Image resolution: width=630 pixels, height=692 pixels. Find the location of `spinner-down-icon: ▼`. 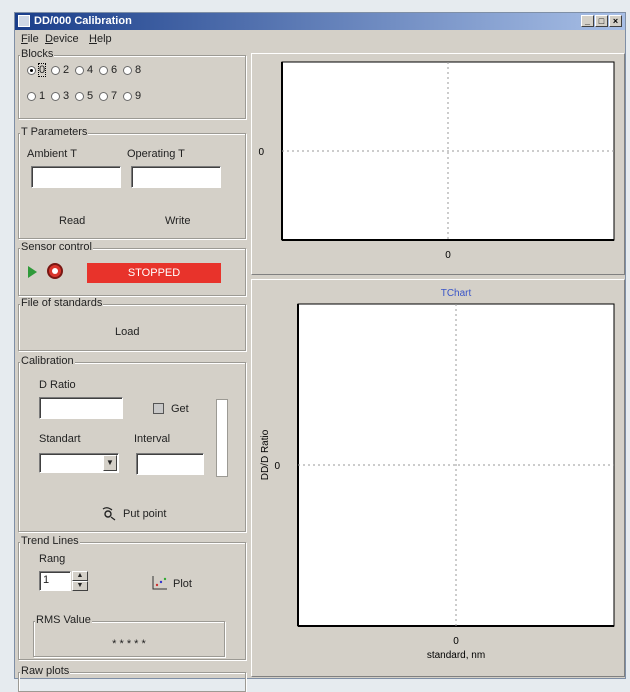

spinner-down-icon: ▼ is located at coordinates (80, 586).